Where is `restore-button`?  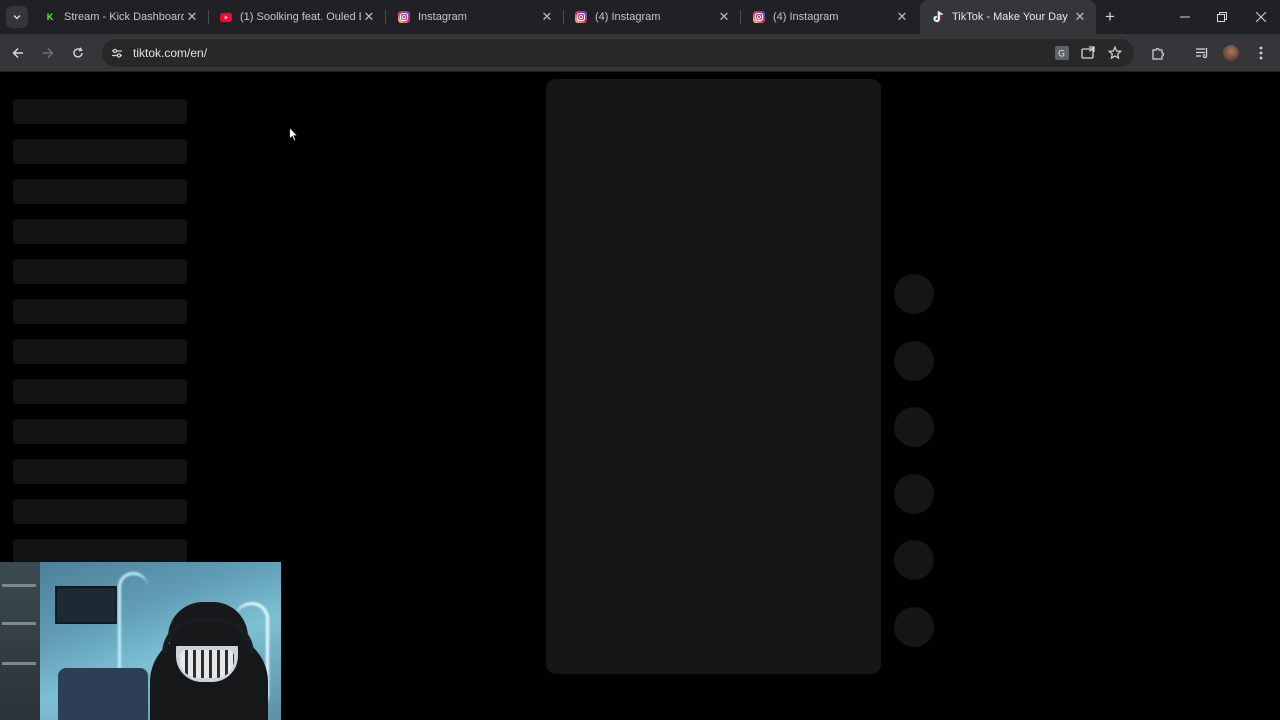 restore-button is located at coordinates (1222, 17).